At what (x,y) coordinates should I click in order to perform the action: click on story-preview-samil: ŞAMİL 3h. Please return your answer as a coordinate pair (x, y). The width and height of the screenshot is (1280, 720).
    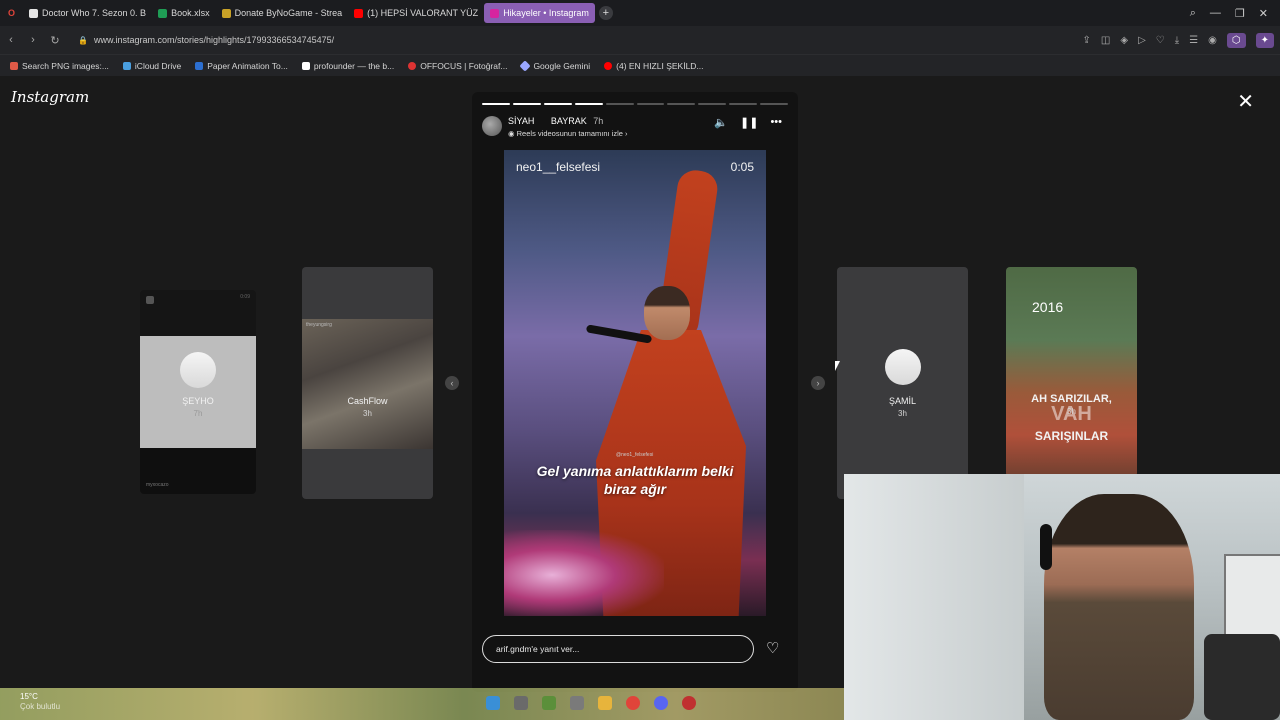
    Looking at the image, I should click on (902, 383).